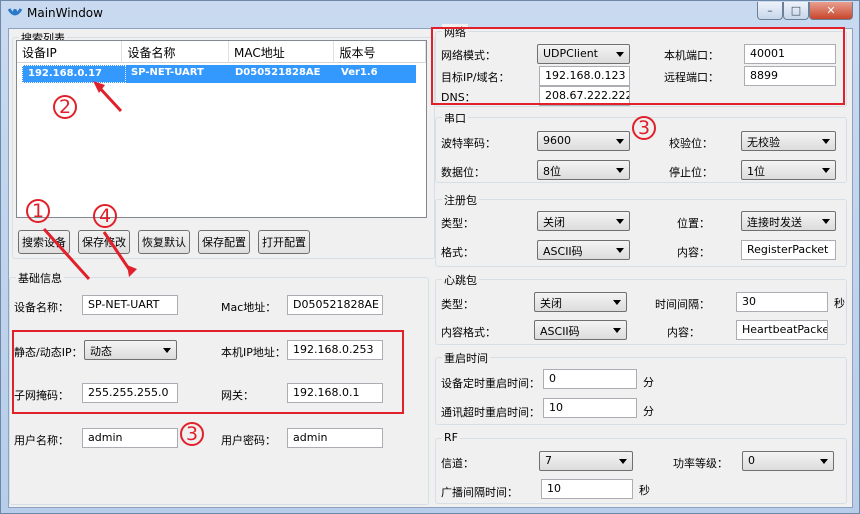 This screenshot has width=860, height=514. Describe the element at coordinates (839, 303) in the screenshot. I see `heartbeat-interval-unit: 秒` at that location.